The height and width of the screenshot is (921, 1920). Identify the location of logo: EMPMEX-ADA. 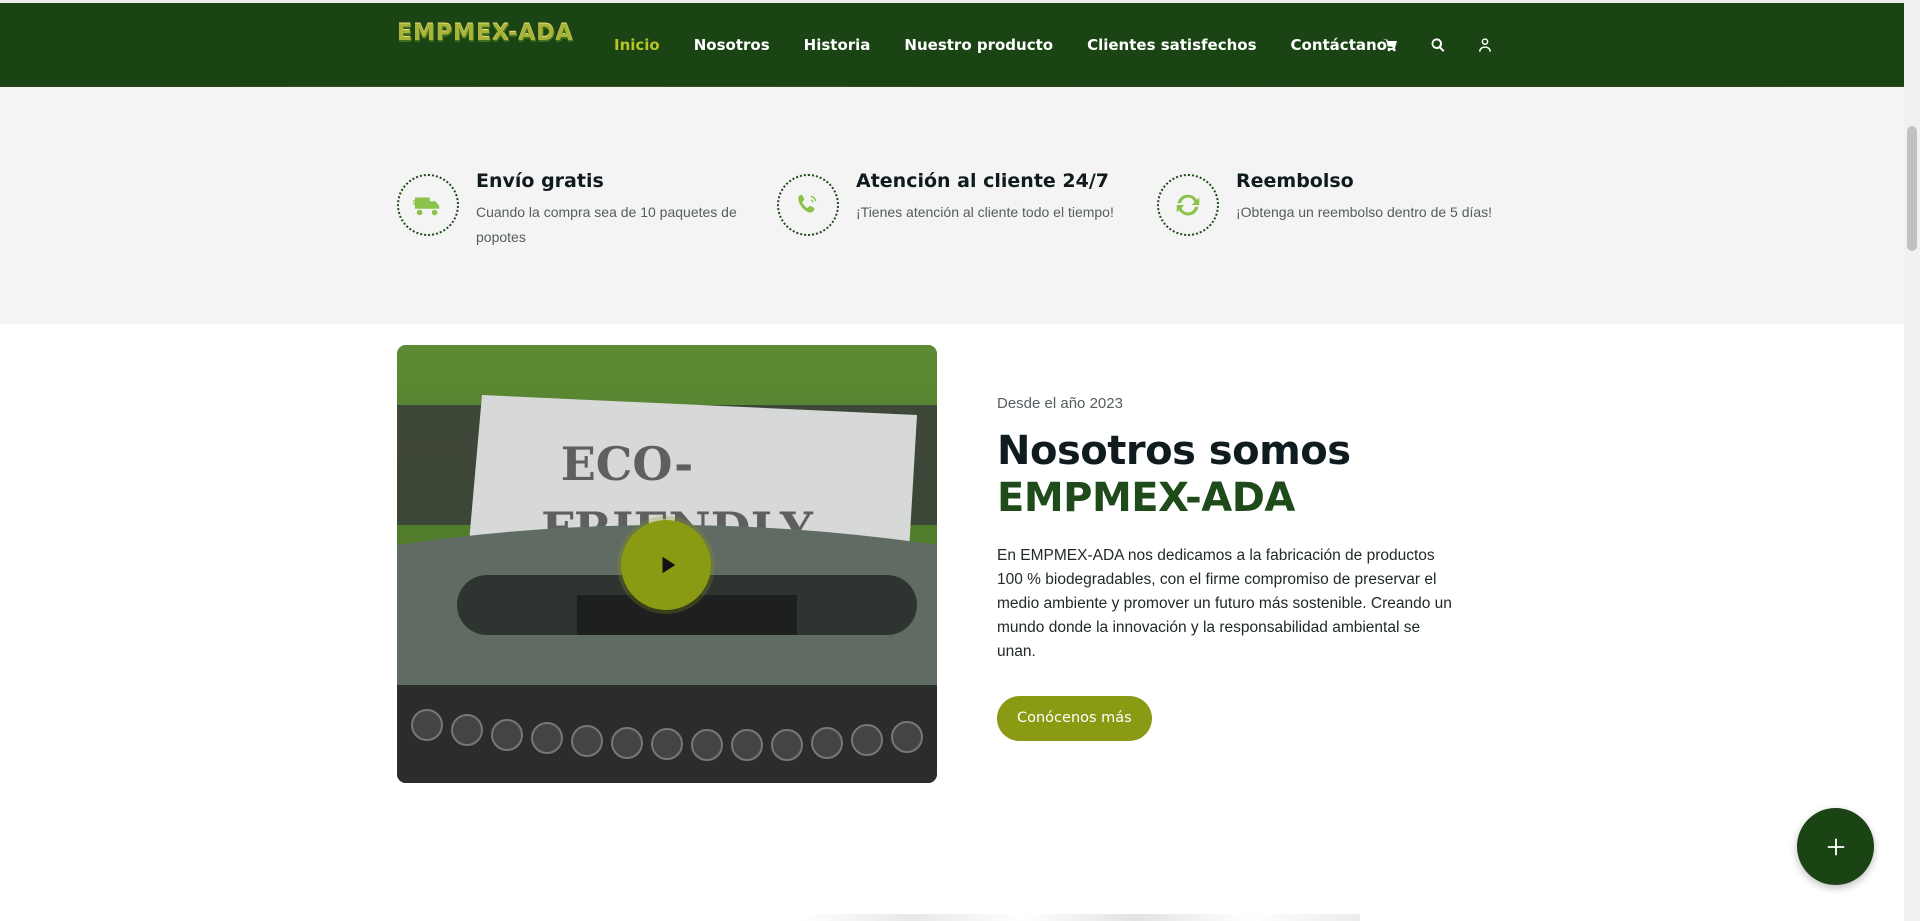
(485, 37).